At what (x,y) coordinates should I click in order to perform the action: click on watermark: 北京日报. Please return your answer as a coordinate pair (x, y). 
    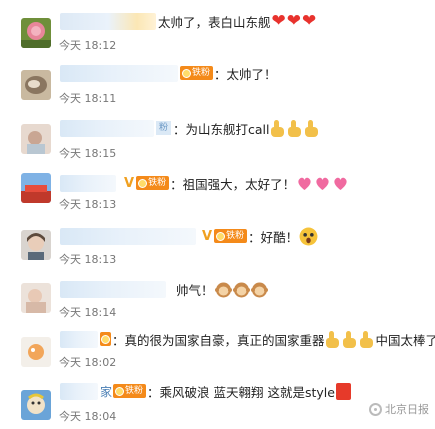
    Looking at the image, I should click on (399, 409).